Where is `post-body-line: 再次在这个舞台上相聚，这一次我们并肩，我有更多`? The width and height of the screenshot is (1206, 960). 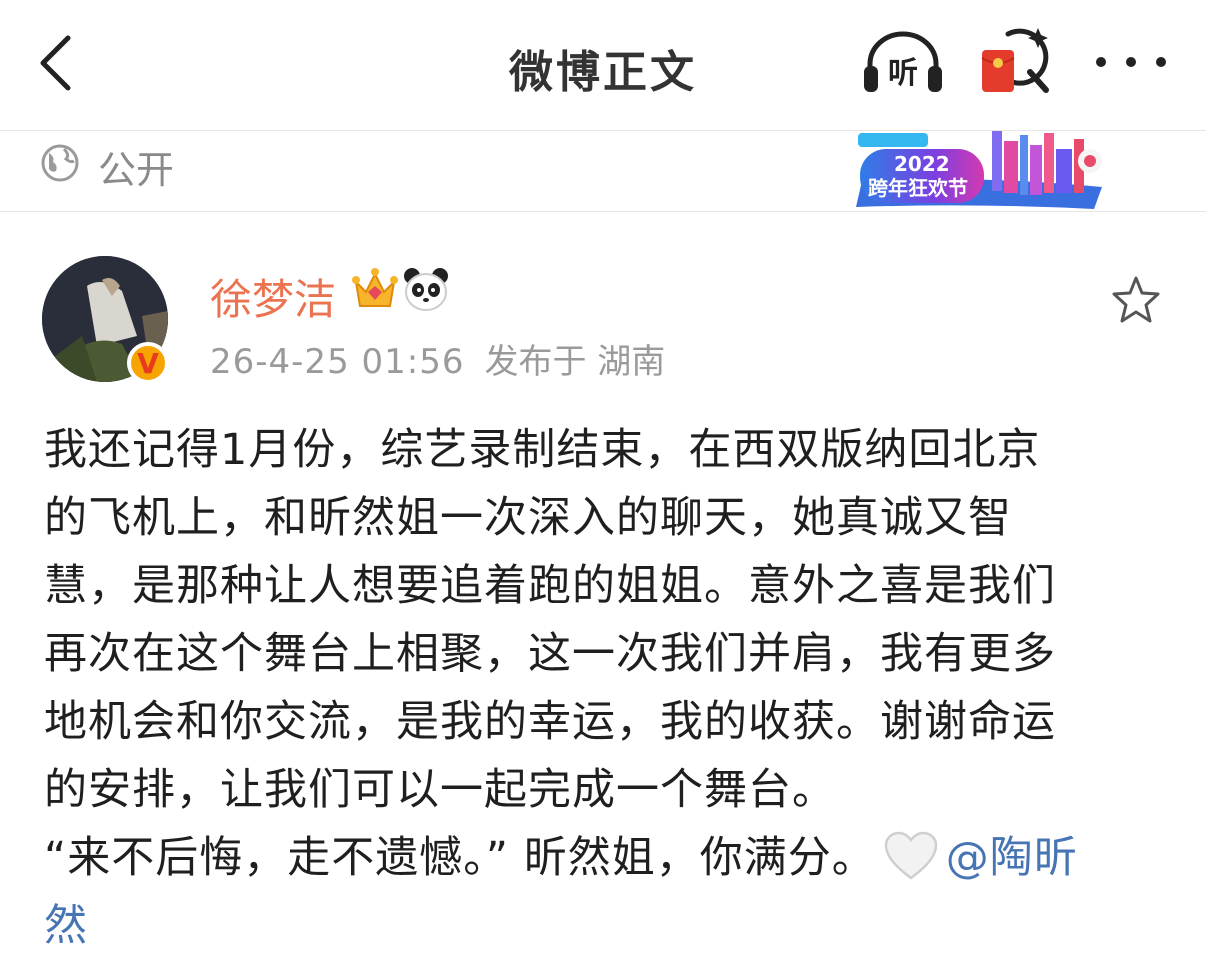 post-body-line: 再次在这个舞台上相聚，这一次我们并肩，我有更多 is located at coordinates (550, 654).